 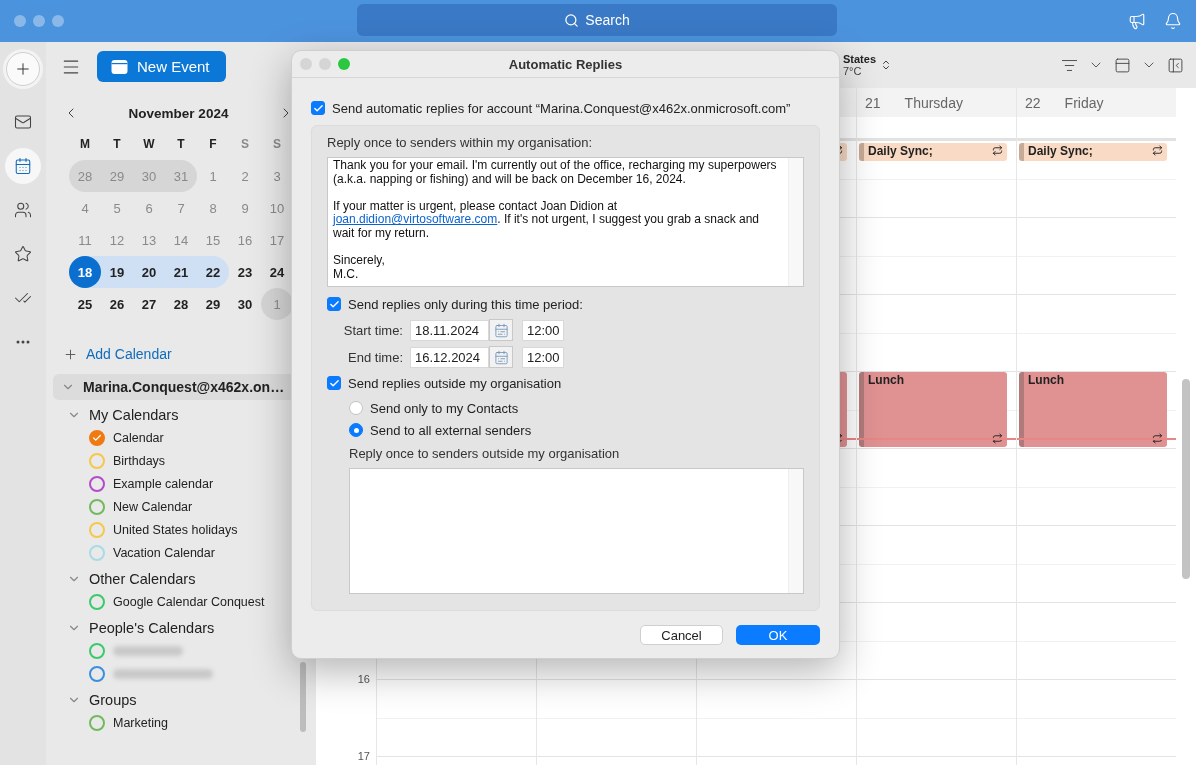 I want to click on ok-button: OK, so click(x=778, y=635).